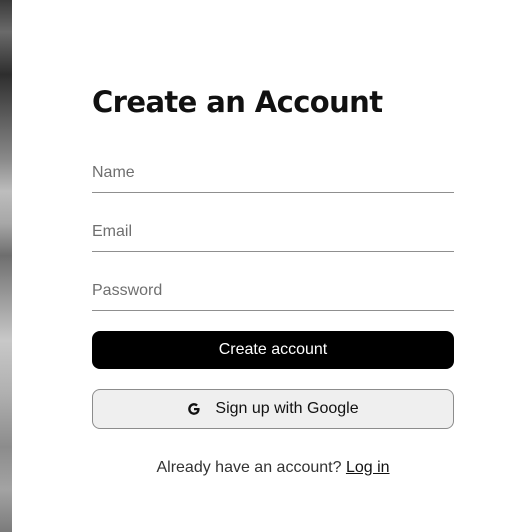  I want to click on email-field, so click(273, 231).